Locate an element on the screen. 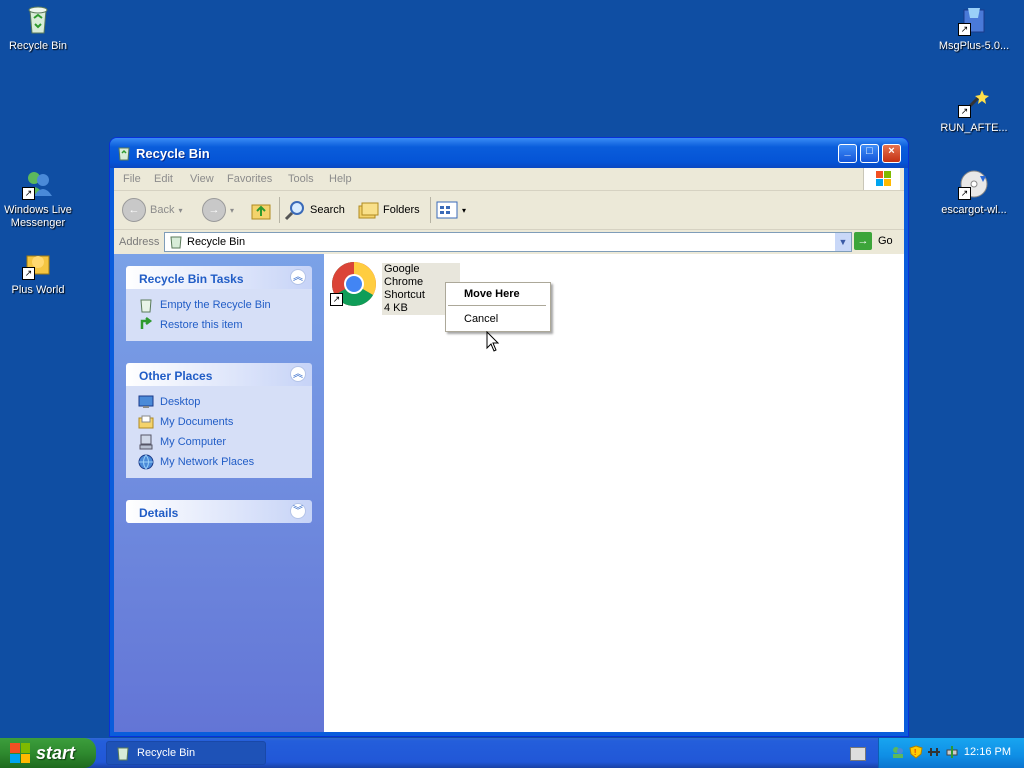 This screenshot has height=768, width=1024. address-bar: Address Recycle Bin ▼ → Go is located at coordinates (509, 242).